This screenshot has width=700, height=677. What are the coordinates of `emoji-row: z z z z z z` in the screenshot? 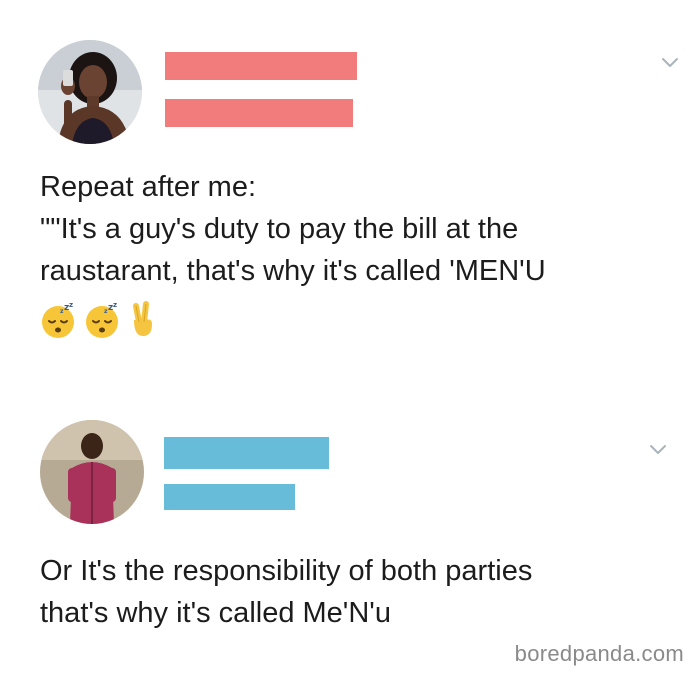 It's located at (101, 320).